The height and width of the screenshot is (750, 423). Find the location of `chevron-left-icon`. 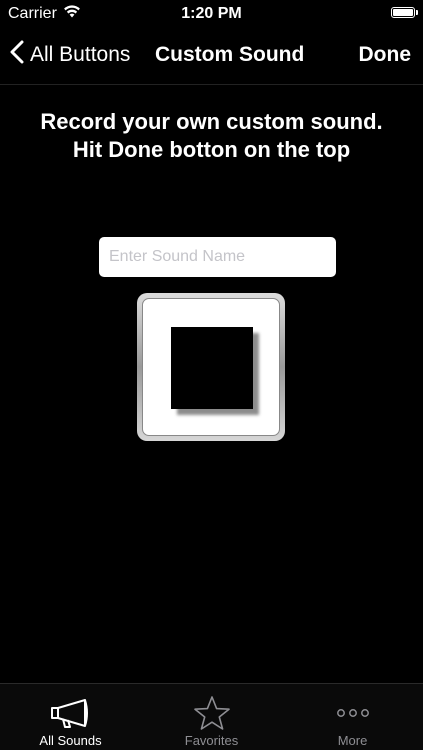

chevron-left-icon is located at coordinates (17, 55).